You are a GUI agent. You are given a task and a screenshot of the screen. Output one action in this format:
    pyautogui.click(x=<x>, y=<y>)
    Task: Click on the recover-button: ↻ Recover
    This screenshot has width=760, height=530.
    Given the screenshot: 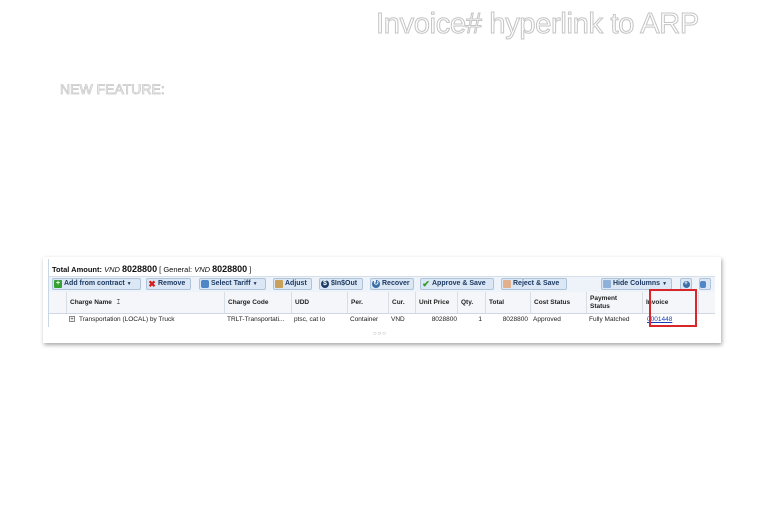 What is the action you would take?
    pyautogui.click(x=392, y=284)
    